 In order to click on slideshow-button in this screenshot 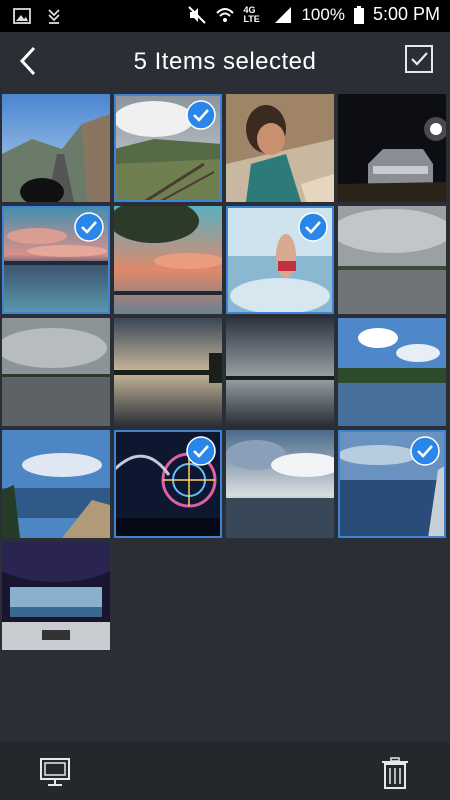, I will do `click(55, 773)`.